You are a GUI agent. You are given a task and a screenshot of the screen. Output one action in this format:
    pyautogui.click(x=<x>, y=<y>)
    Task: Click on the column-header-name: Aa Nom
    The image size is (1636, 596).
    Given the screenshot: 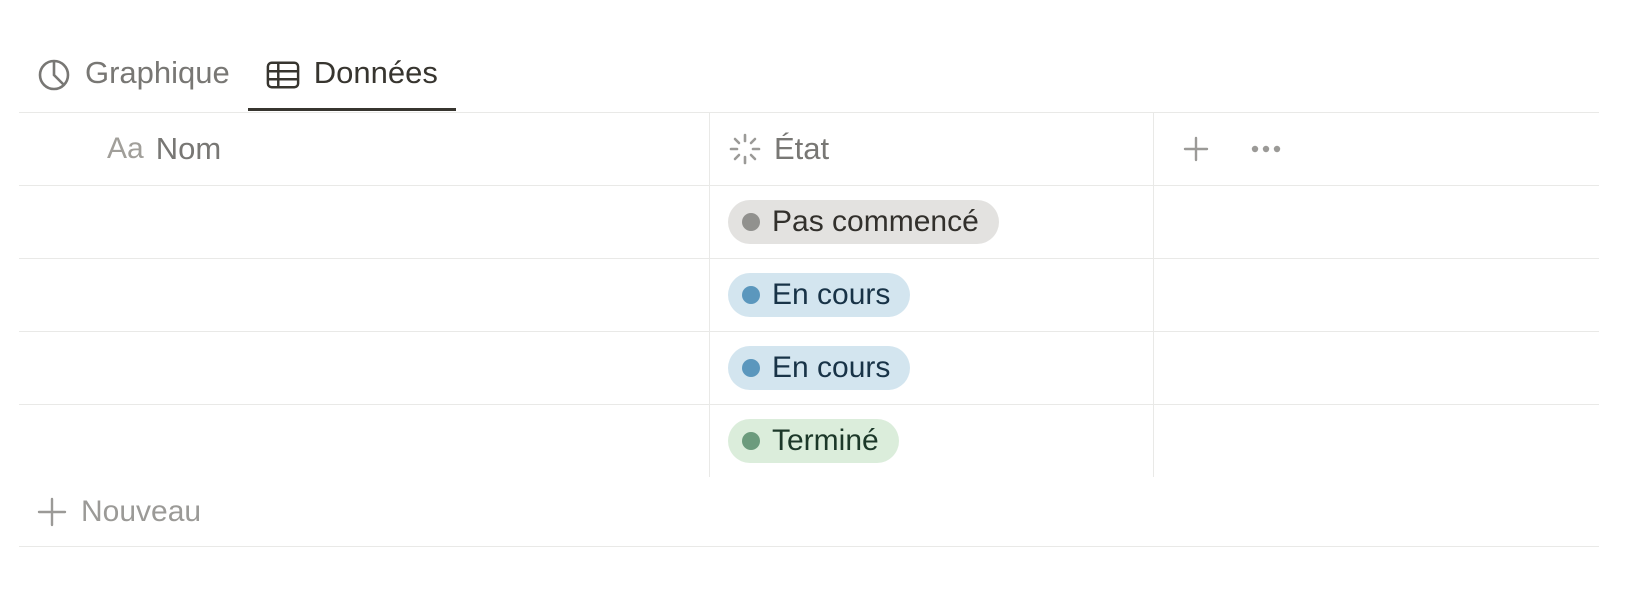 What is the action you would take?
    pyautogui.click(x=364, y=149)
    